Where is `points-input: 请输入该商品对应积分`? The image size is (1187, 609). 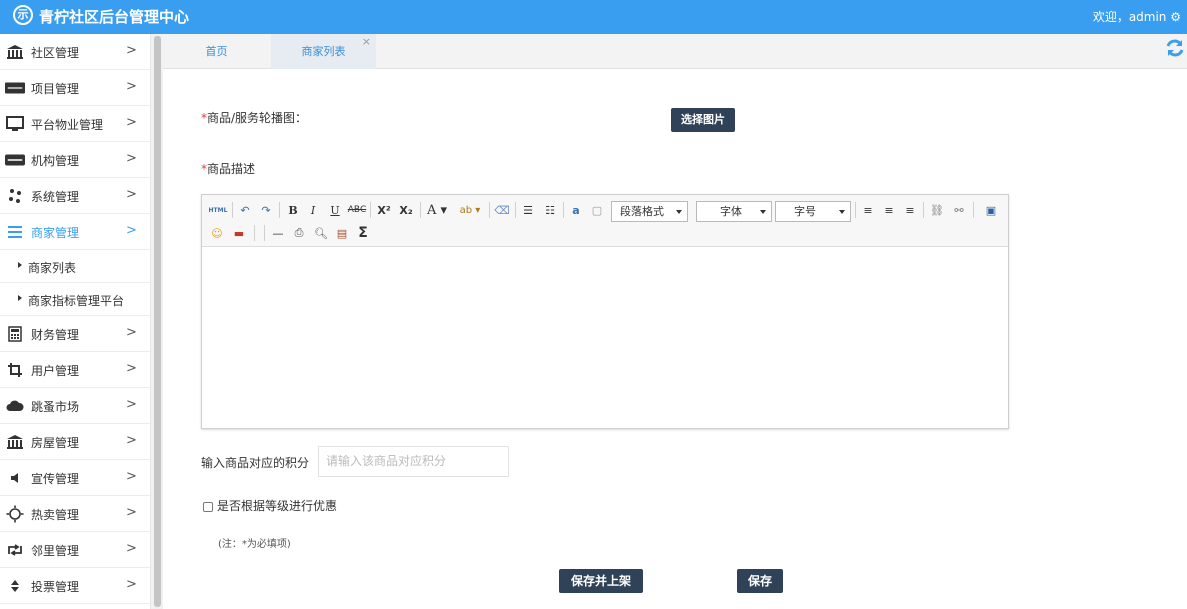
points-input: 请输入该商品对应积分 is located at coordinates (413, 461).